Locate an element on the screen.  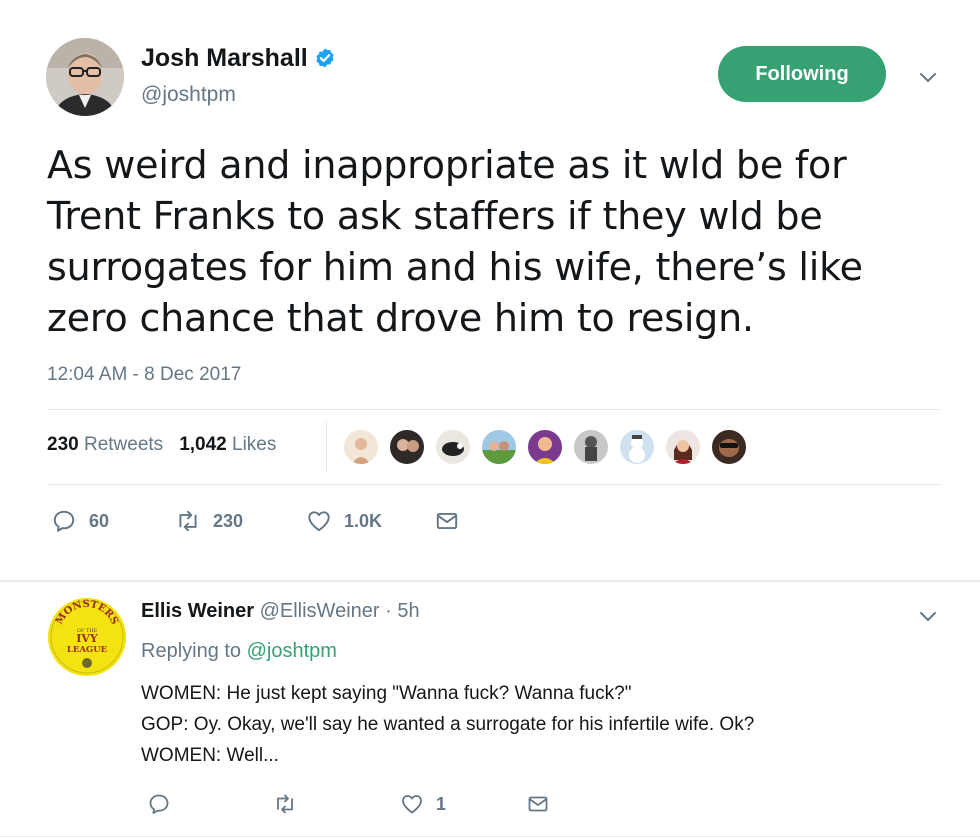
retweet-button: 230 is located at coordinates (209, 521).